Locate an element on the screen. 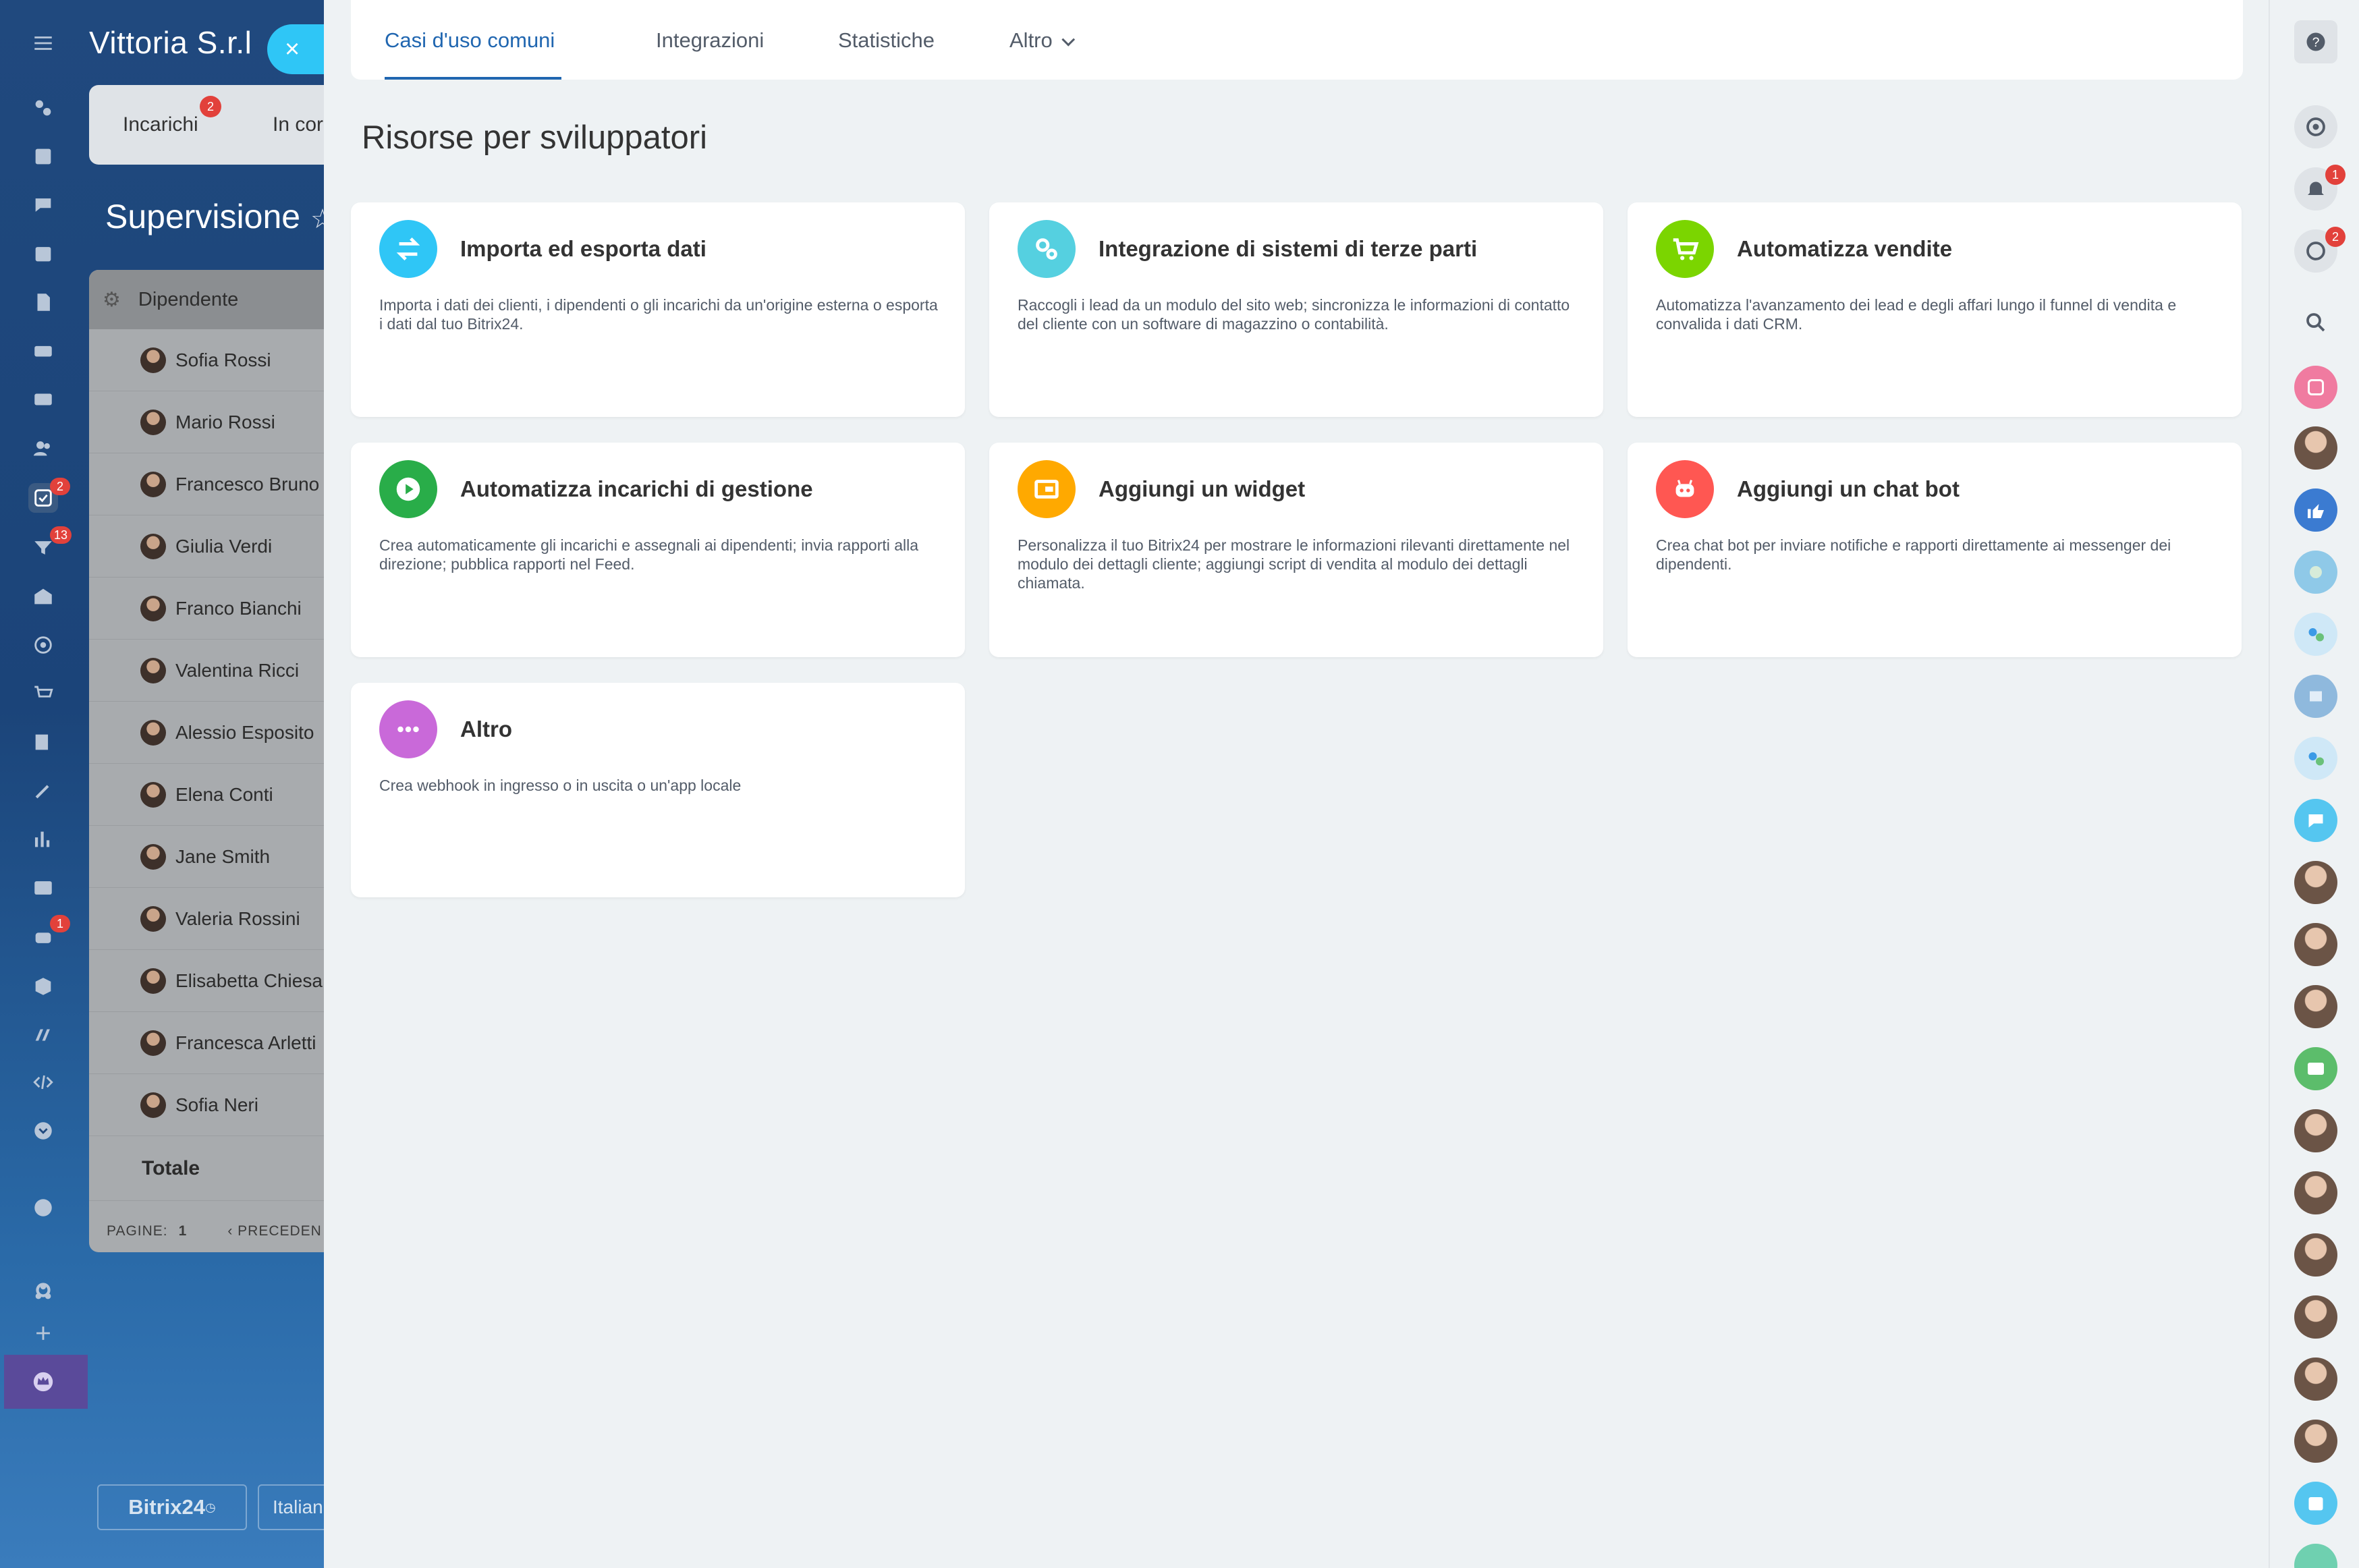 This screenshot has width=2359, height=1568. employee-name: Sofia Rossi is located at coordinates (223, 360).